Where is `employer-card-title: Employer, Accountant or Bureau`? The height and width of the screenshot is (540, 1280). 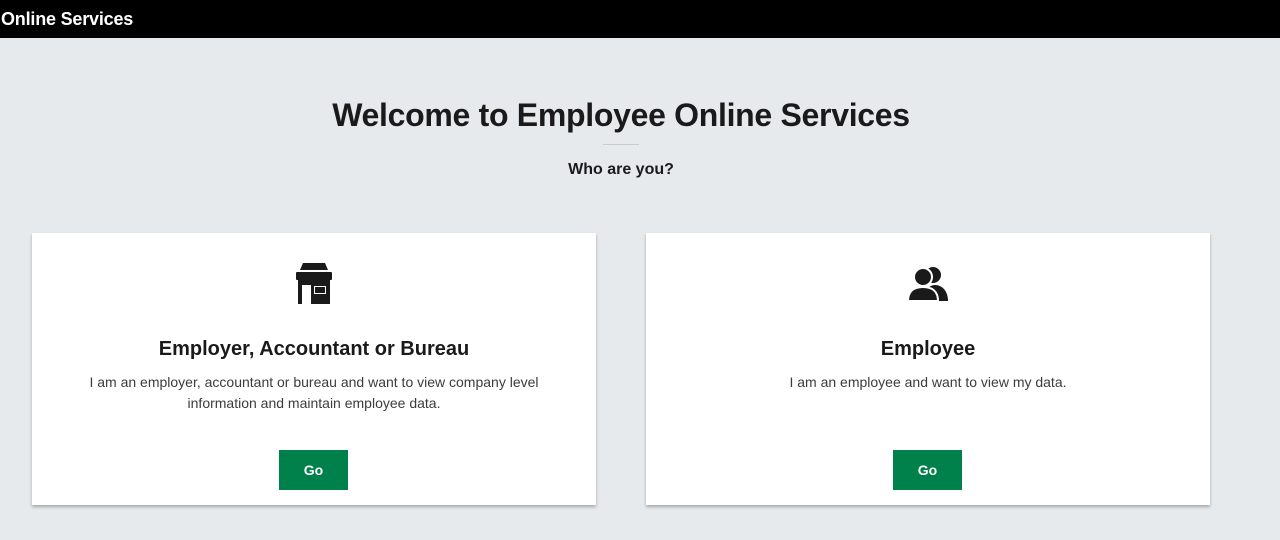 employer-card-title: Employer, Accountant or Bureau is located at coordinates (314, 349).